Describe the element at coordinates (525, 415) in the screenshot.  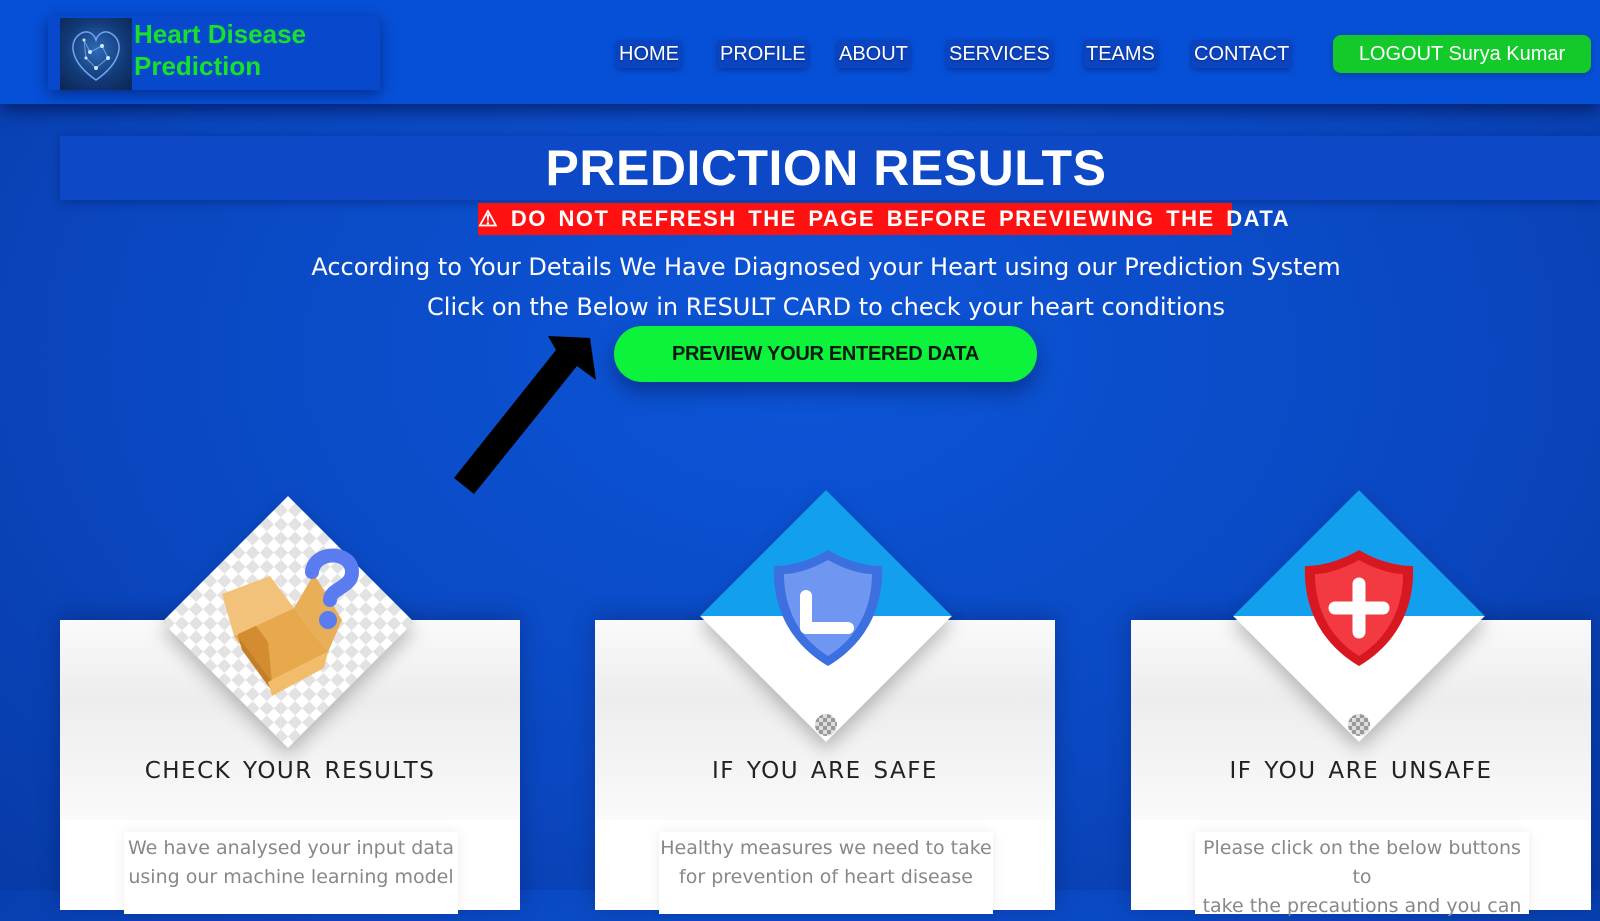
I see `pointer-arrow-icon` at that location.